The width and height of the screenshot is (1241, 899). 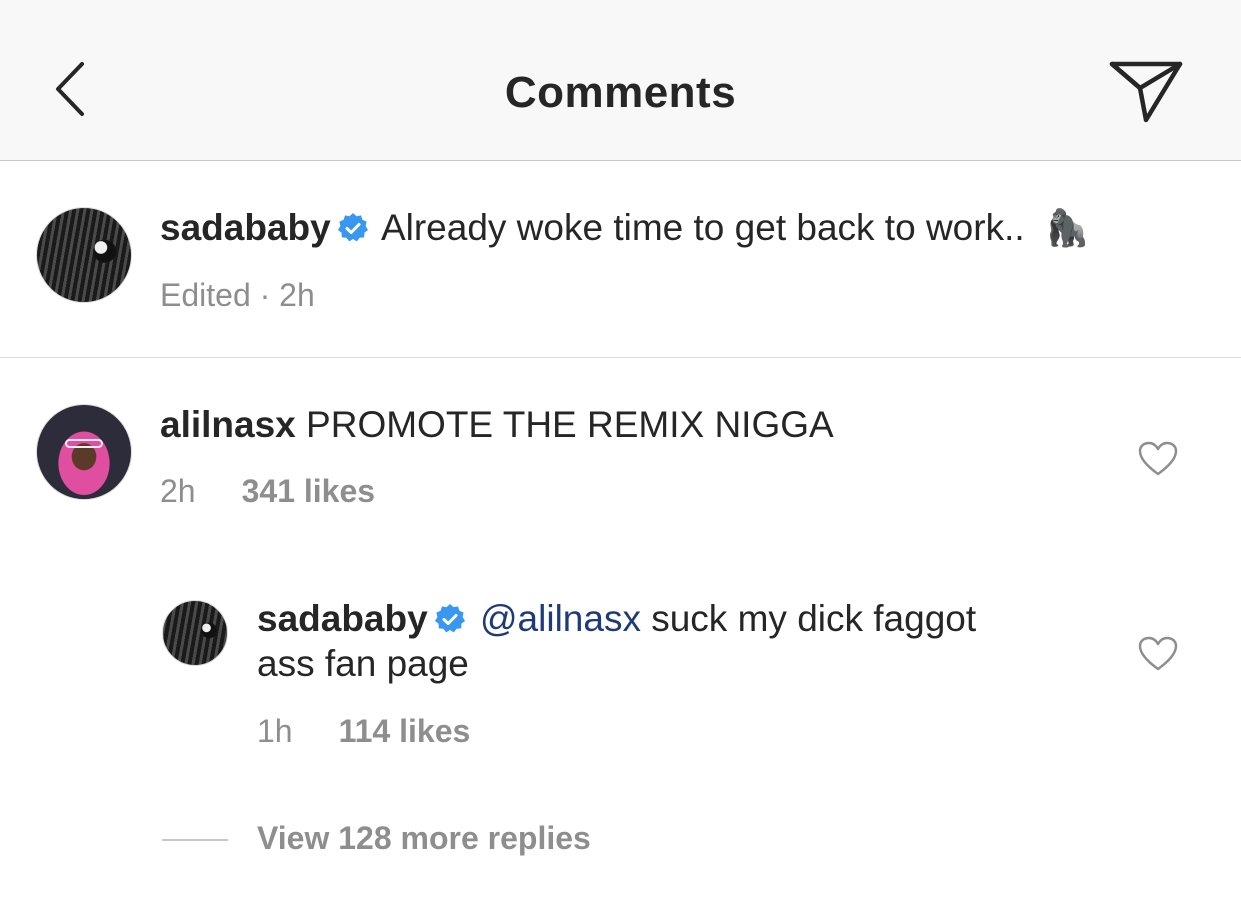 I want to click on caption-text: Already woke time to get back to work.., so click(x=702, y=227).